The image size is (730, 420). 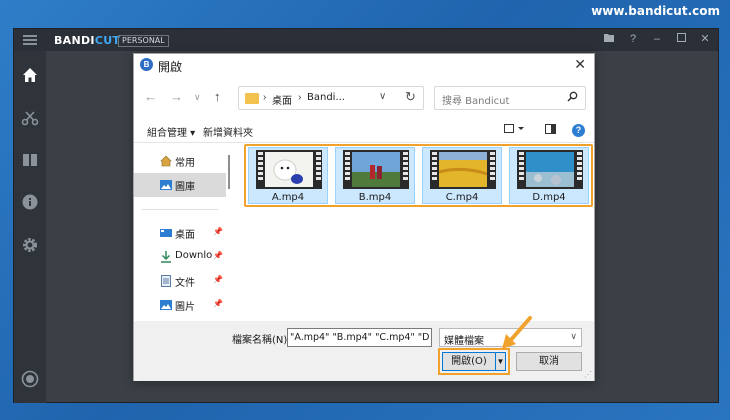 I want to click on organize-menu: 組合管理 ▾, so click(x=171, y=131).